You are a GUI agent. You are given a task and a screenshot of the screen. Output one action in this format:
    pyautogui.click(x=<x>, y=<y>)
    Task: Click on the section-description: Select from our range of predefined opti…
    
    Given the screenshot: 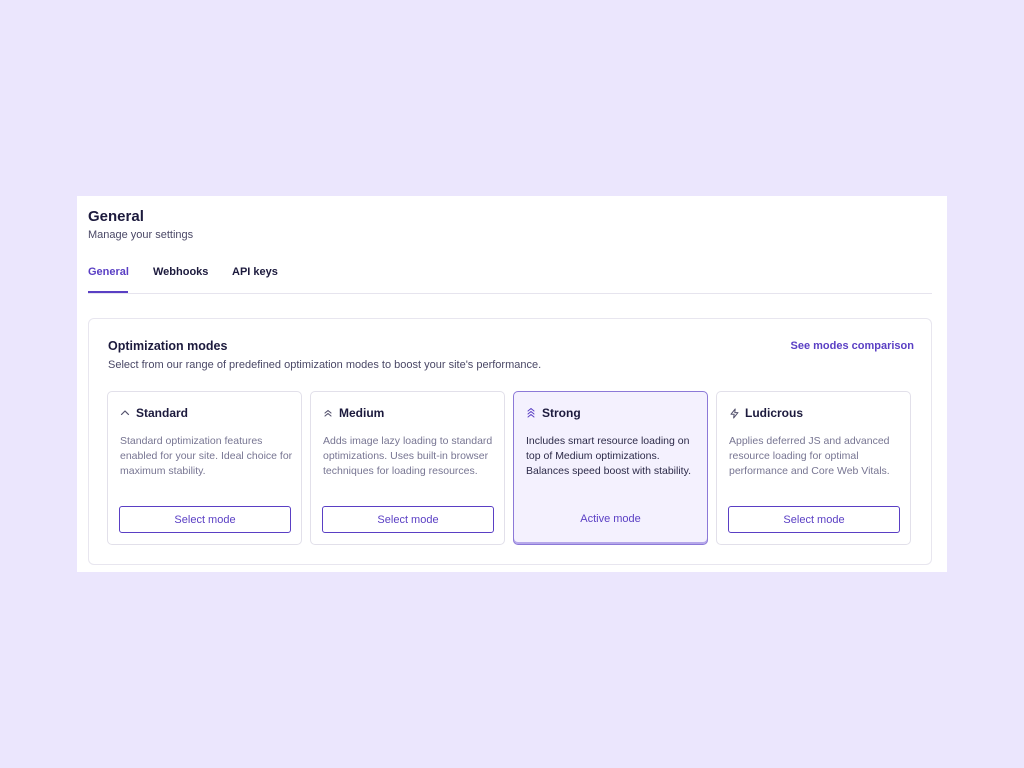 What is the action you would take?
    pyautogui.click(x=325, y=365)
    